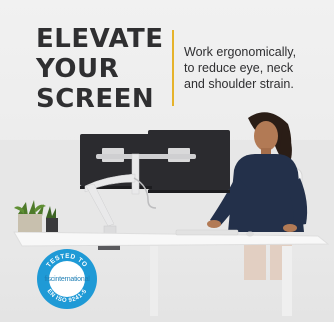 The height and width of the screenshot is (322, 334). What do you see at coordinates (239, 68) in the screenshot?
I see `tagline-line-2: to reduce eye, neck` at bounding box center [239, 68].